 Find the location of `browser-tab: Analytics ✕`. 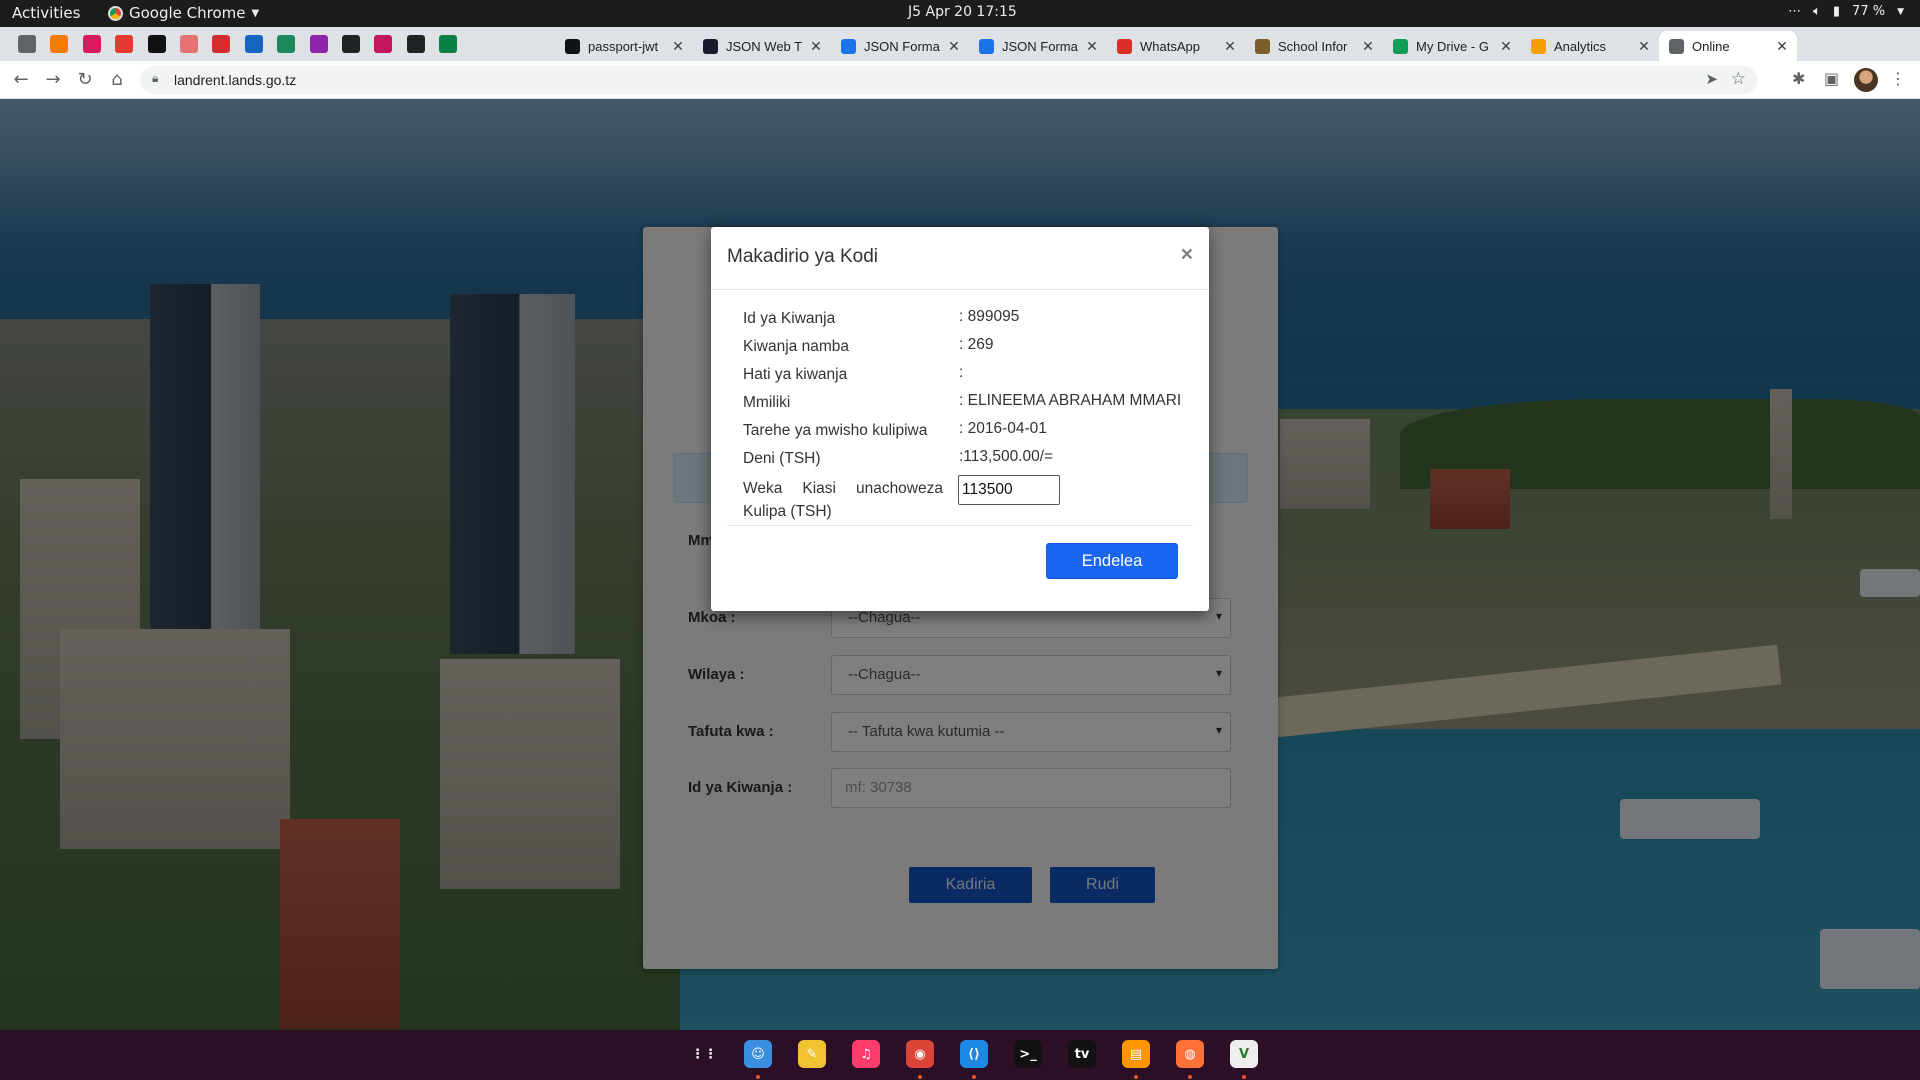

browser-tab: Analytics ✕ is located at coordinates (1590, 46).